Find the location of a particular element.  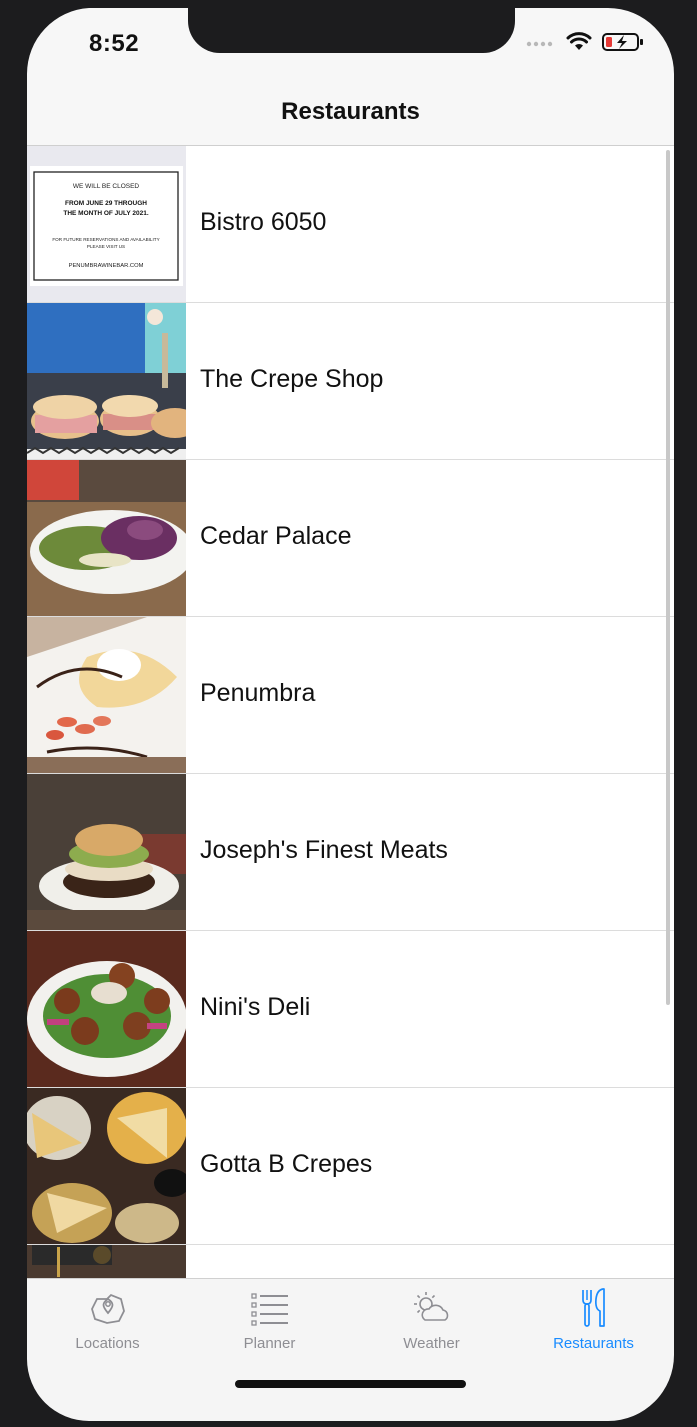

partly-cloudy-icon is located at coordinates (431, 1306).